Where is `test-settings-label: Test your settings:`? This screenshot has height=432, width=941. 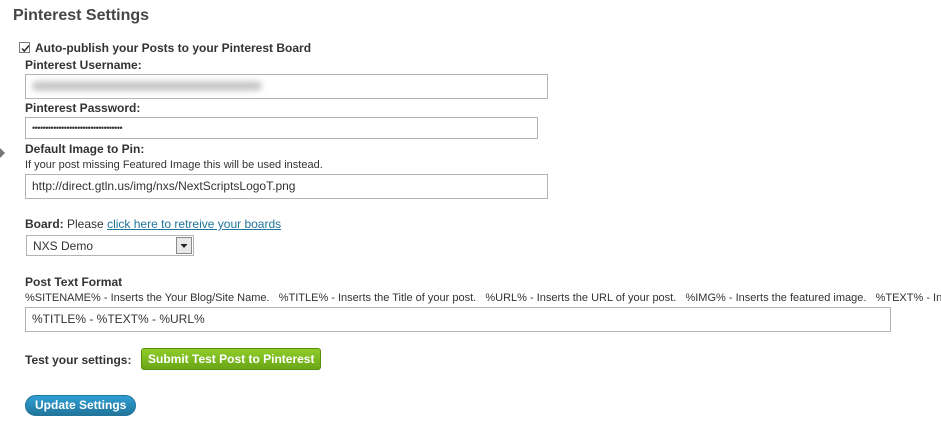 test-settings-label: Test your settings: is located at coordinates (78, 360).